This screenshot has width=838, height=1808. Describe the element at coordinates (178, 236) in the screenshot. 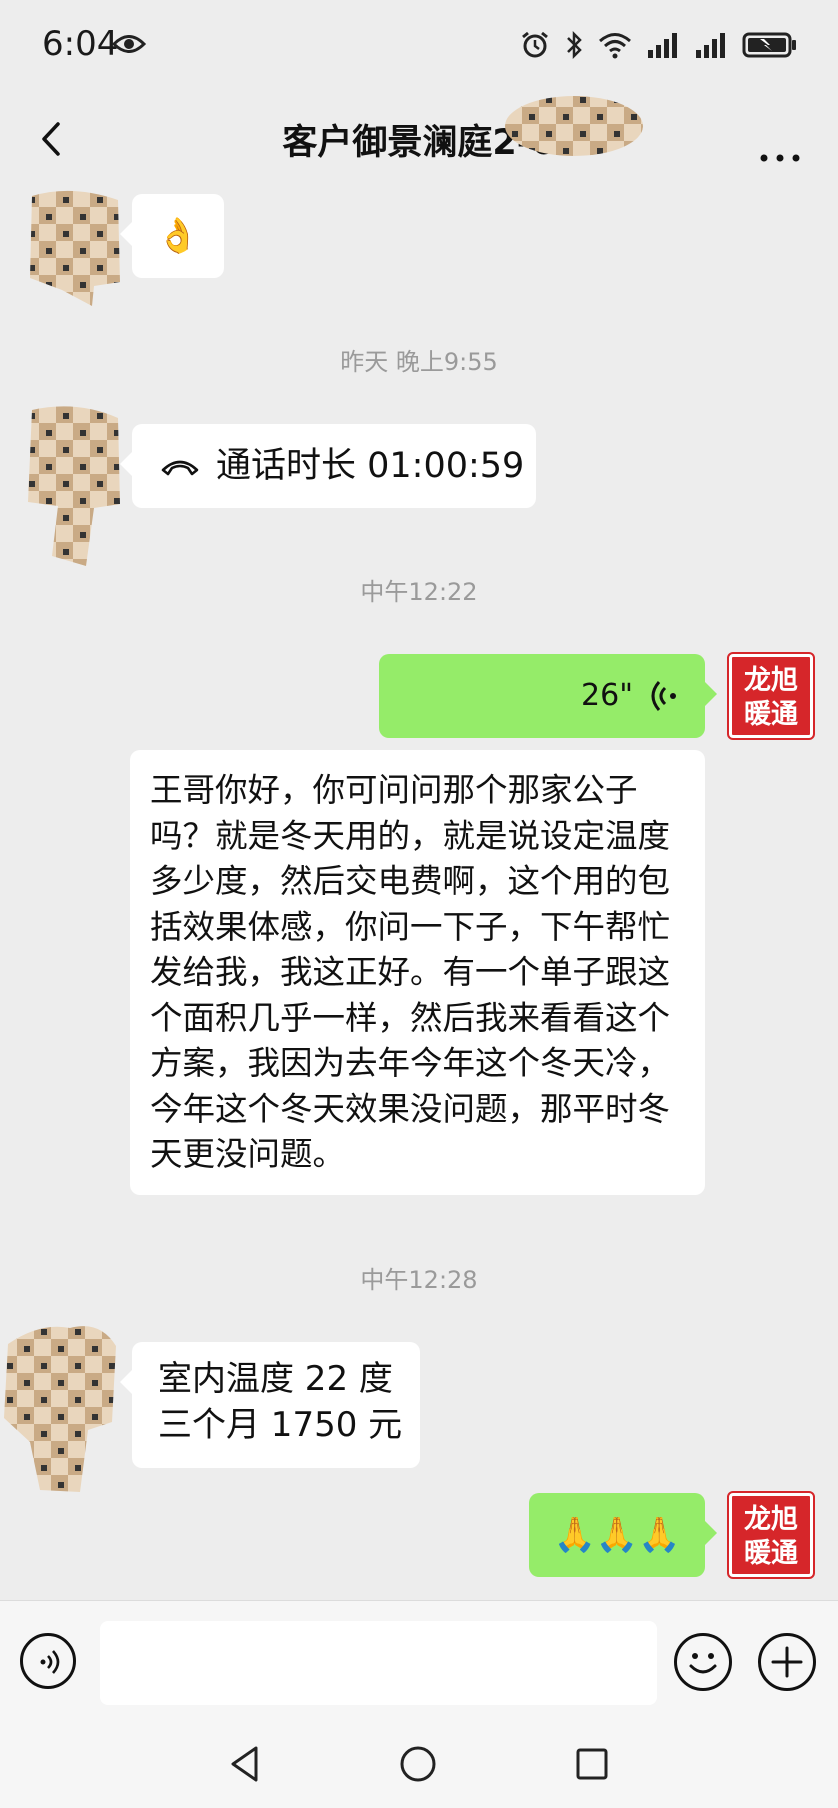

I see `ok-hand-emoji: 👌` at that location.